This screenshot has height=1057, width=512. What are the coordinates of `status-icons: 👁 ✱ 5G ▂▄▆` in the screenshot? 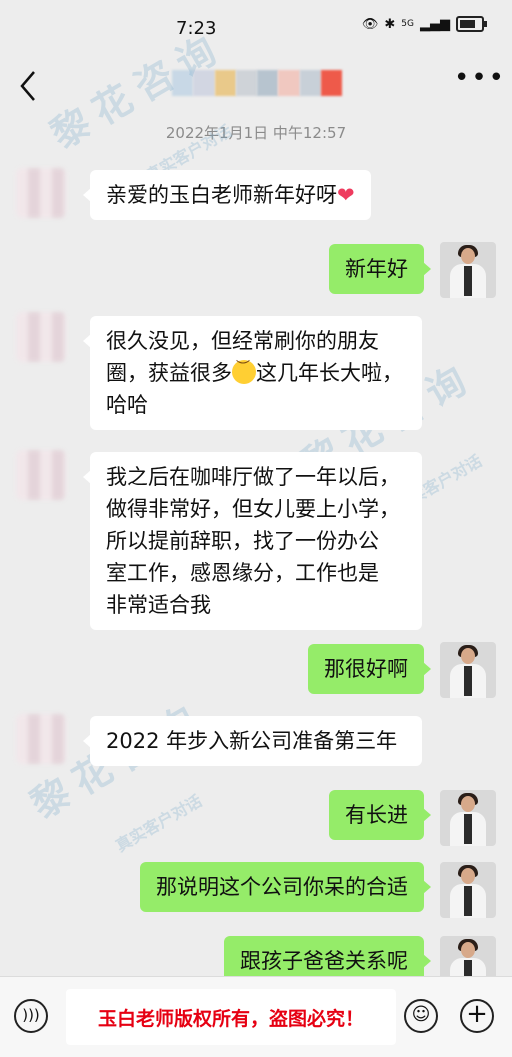 It's located at (424, 24).